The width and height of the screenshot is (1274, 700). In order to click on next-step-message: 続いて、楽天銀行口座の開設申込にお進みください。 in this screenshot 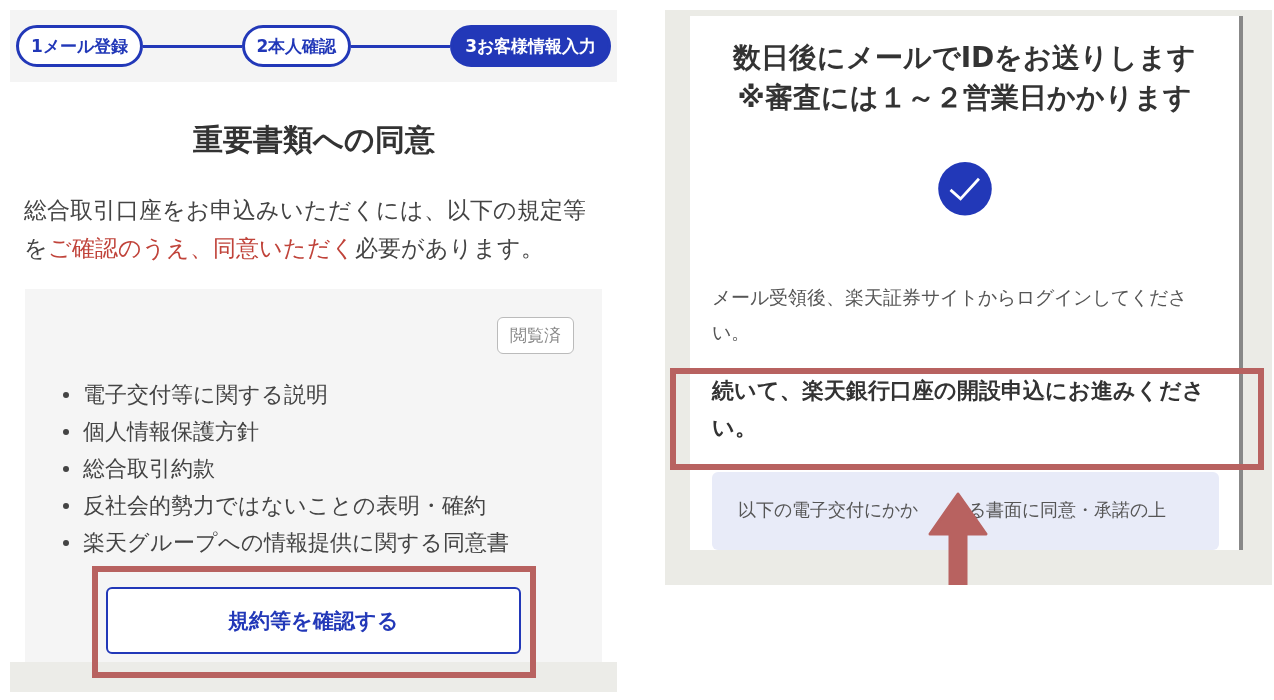, I will do `click(958, 409)`.